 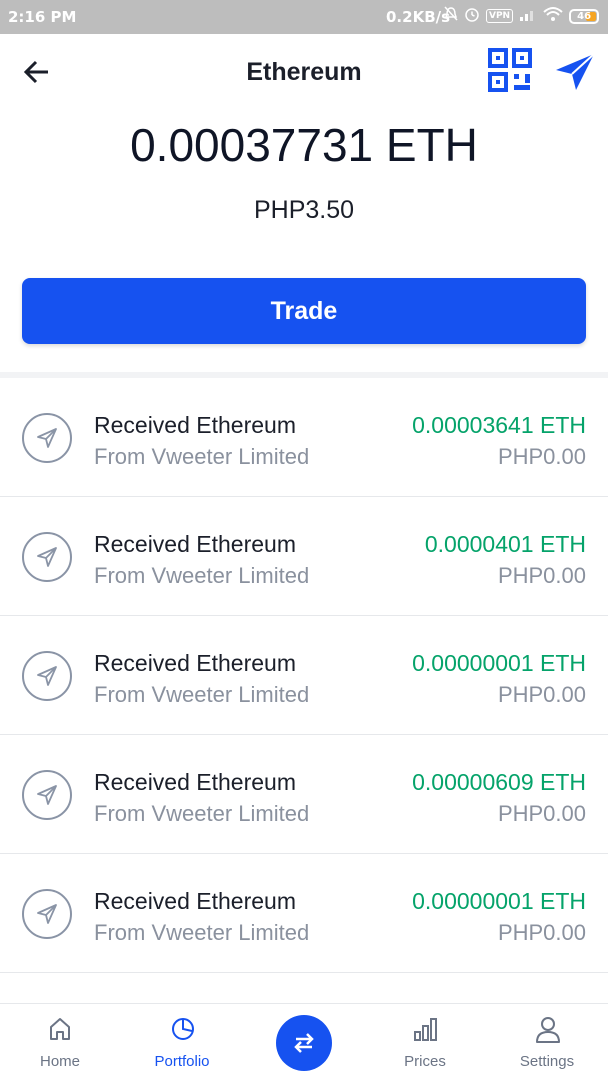 What do you see at coordinates (553, 16) in the screenshot?
I see `wifi-icon` at bounding box center [553, 16].